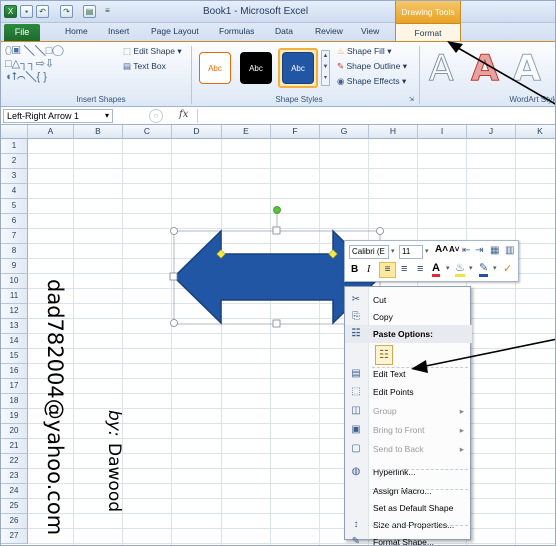 The image size is (556, 546). I want to click on resize-handle-bottom, so click(276, 323).